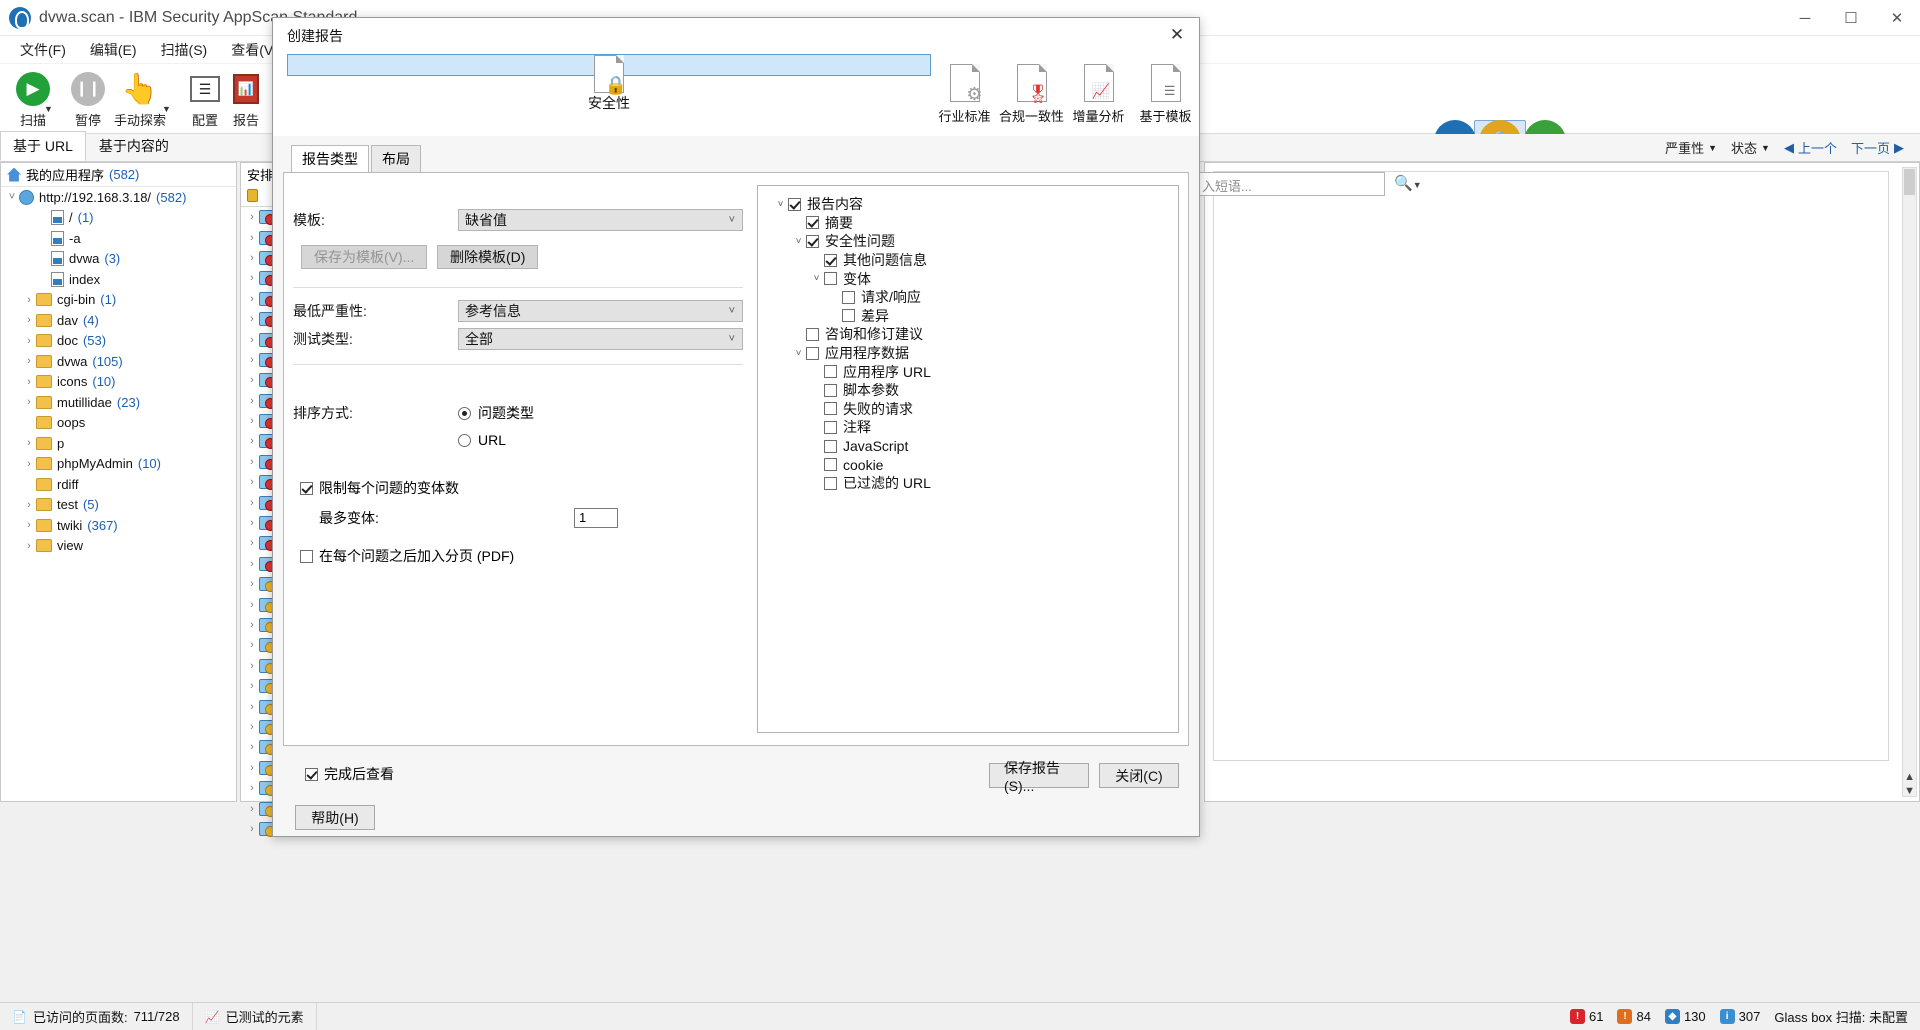 The image size is (1920, 1030). What do you see at coordinates (184, 50) in the screenshot?
I see `menu-item-scan: 扫描(S)` at bounding box center [184, 50].